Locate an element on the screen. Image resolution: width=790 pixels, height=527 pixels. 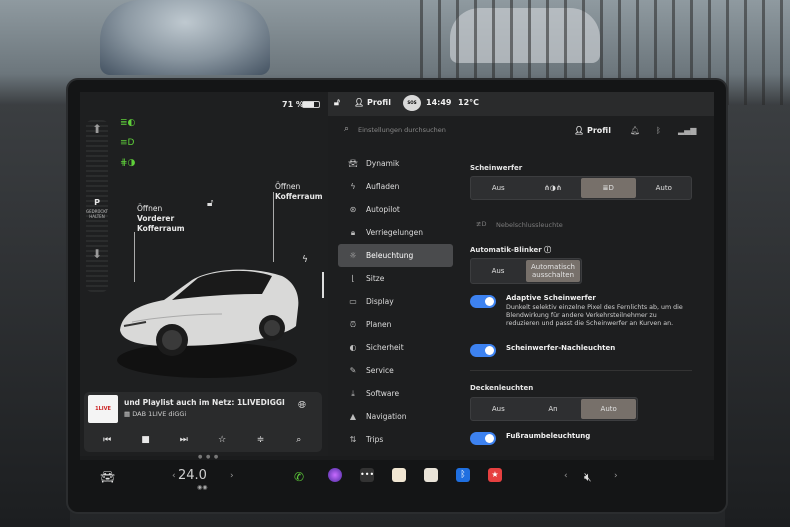
calendar-notes-icon is located at coordinates (399, 475).